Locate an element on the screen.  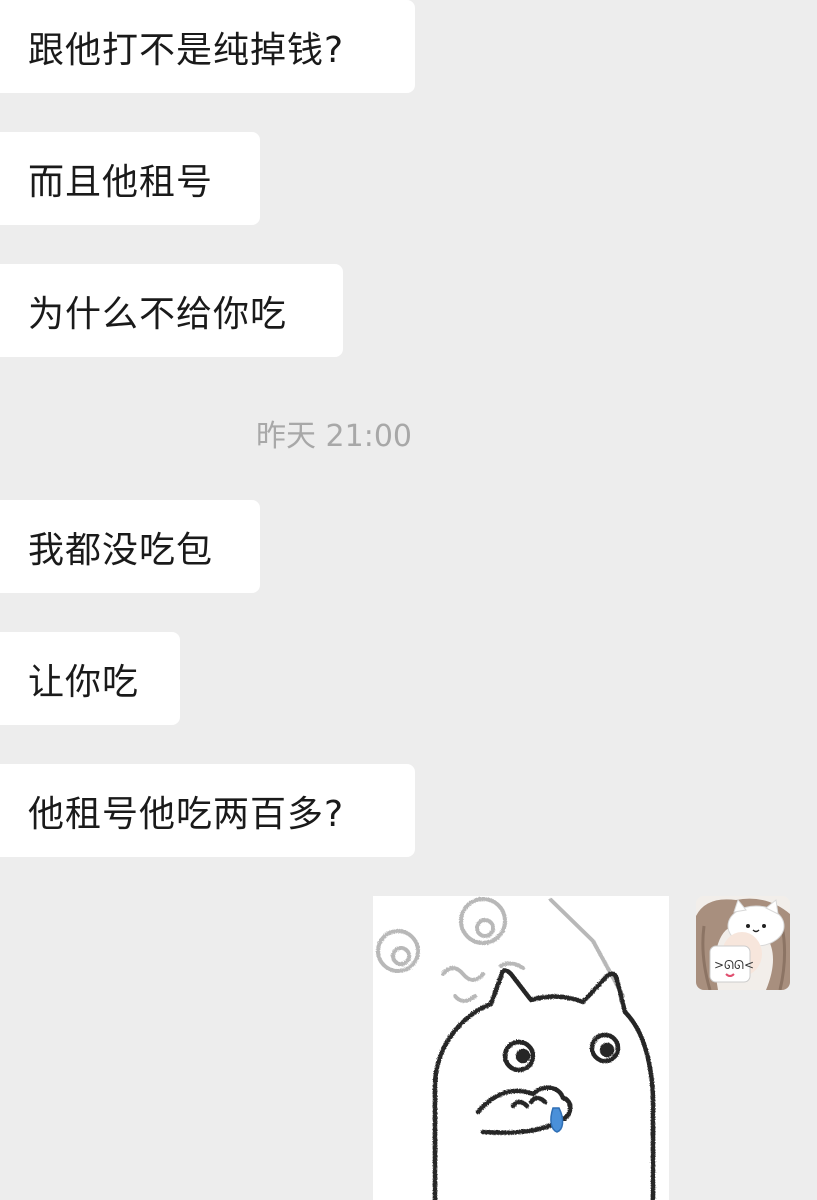
message-bubble: 为什么不给你吃 is located at coordinates (171, 310).